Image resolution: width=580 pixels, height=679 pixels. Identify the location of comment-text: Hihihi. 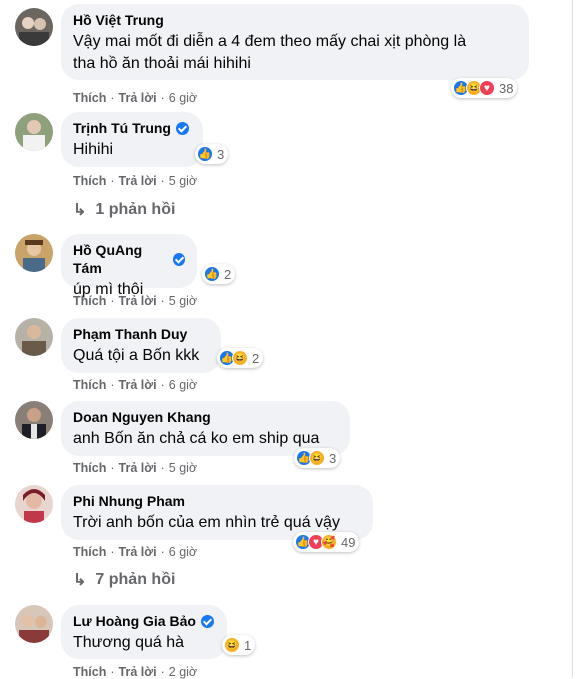
(93, 149).